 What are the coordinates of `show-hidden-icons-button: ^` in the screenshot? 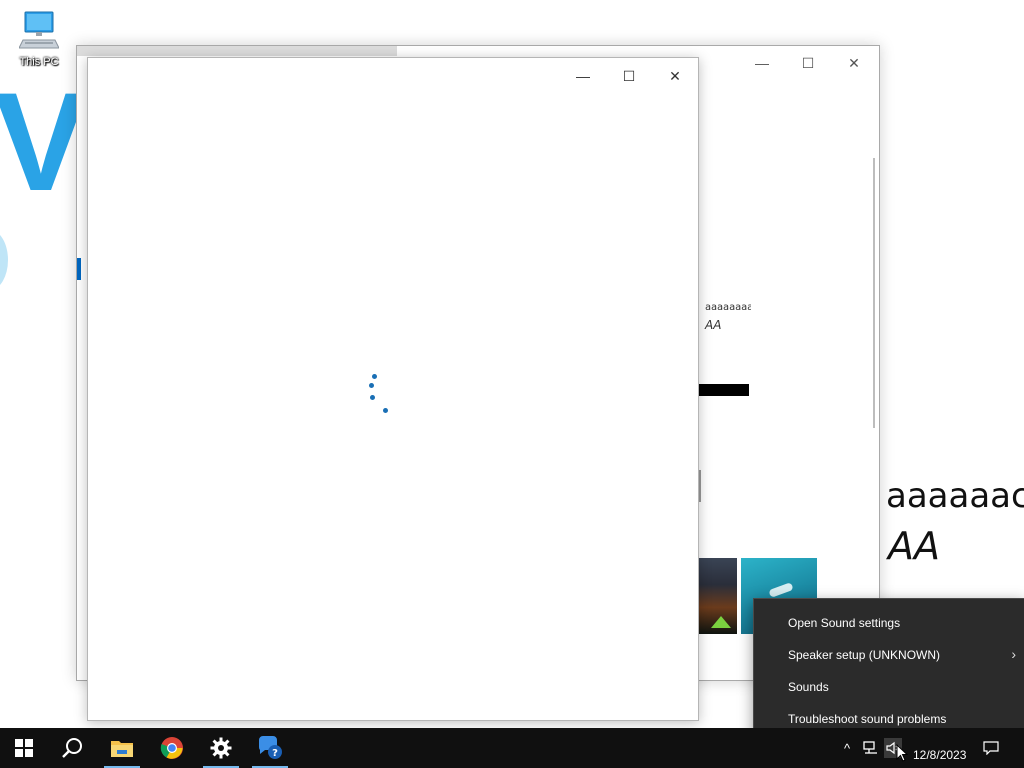 It's located at (847, 748).